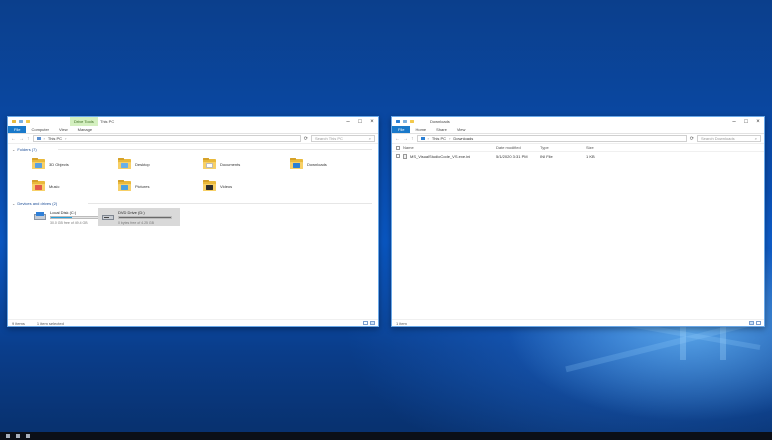 The width and height of the screenshot is (772, 440). Describe the element at coordinates (221, 164) in the screenshot. I see `folder-documents: Documents` at that location.